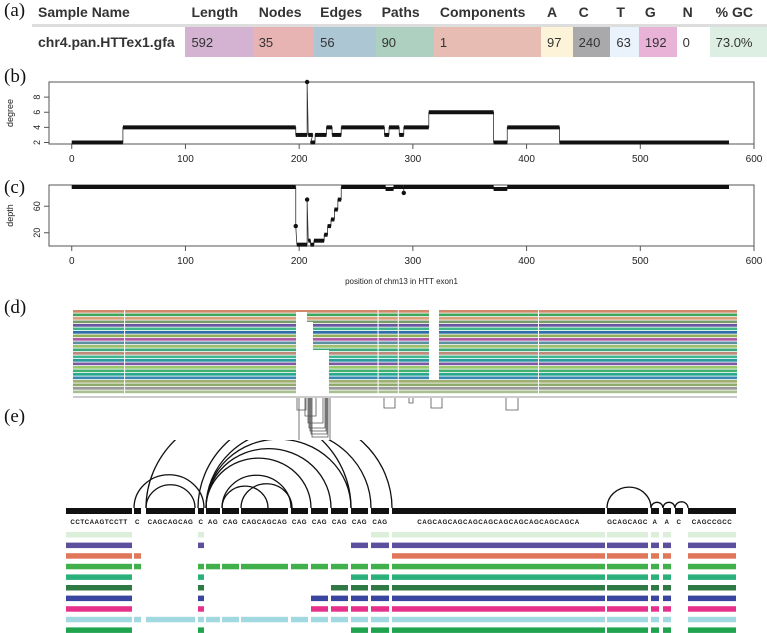 This screenshot has width=767, height=633. Describe the element at coordinates (712, 522) in the screenshot. I see `node-label: CAGCCGCC` at that location.